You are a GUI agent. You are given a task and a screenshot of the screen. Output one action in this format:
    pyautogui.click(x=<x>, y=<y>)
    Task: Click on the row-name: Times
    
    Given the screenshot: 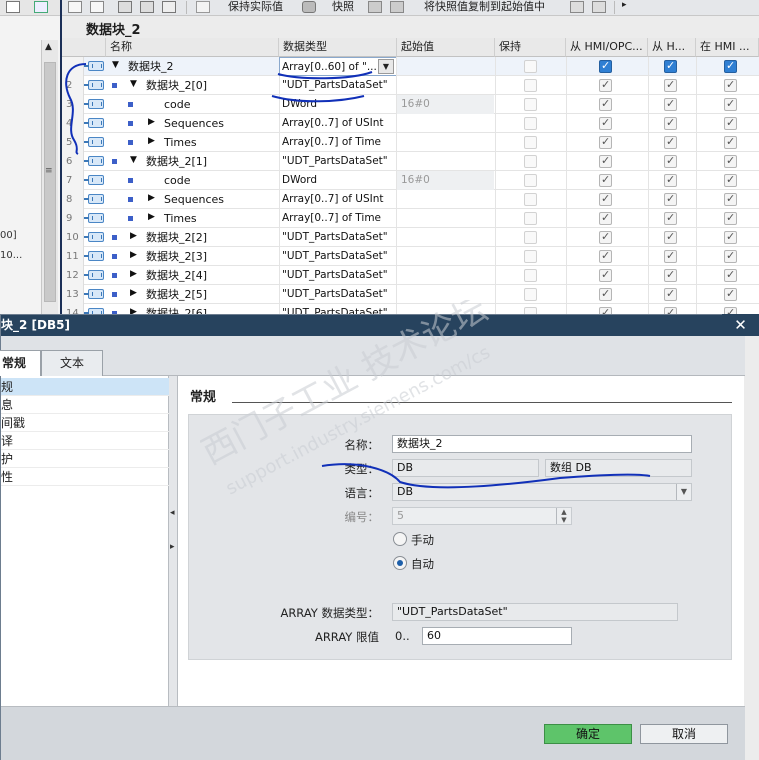 What is the action you would take?
    pyautogui.click(x=180, y=218)
    